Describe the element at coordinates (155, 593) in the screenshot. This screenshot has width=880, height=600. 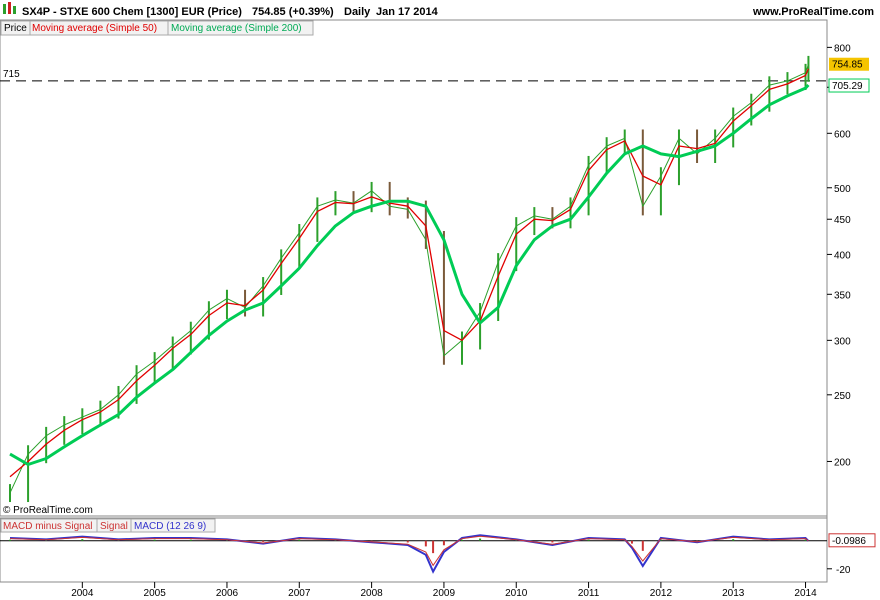
I see `x-tick-label: 2005` at that location.